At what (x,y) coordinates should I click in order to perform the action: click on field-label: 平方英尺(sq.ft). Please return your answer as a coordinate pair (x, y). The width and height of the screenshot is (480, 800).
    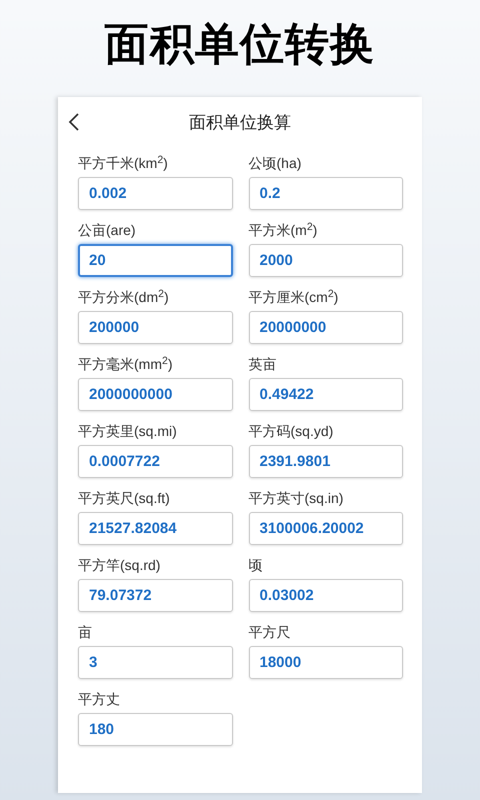
    Looking at the image, I should click on (124, 498).